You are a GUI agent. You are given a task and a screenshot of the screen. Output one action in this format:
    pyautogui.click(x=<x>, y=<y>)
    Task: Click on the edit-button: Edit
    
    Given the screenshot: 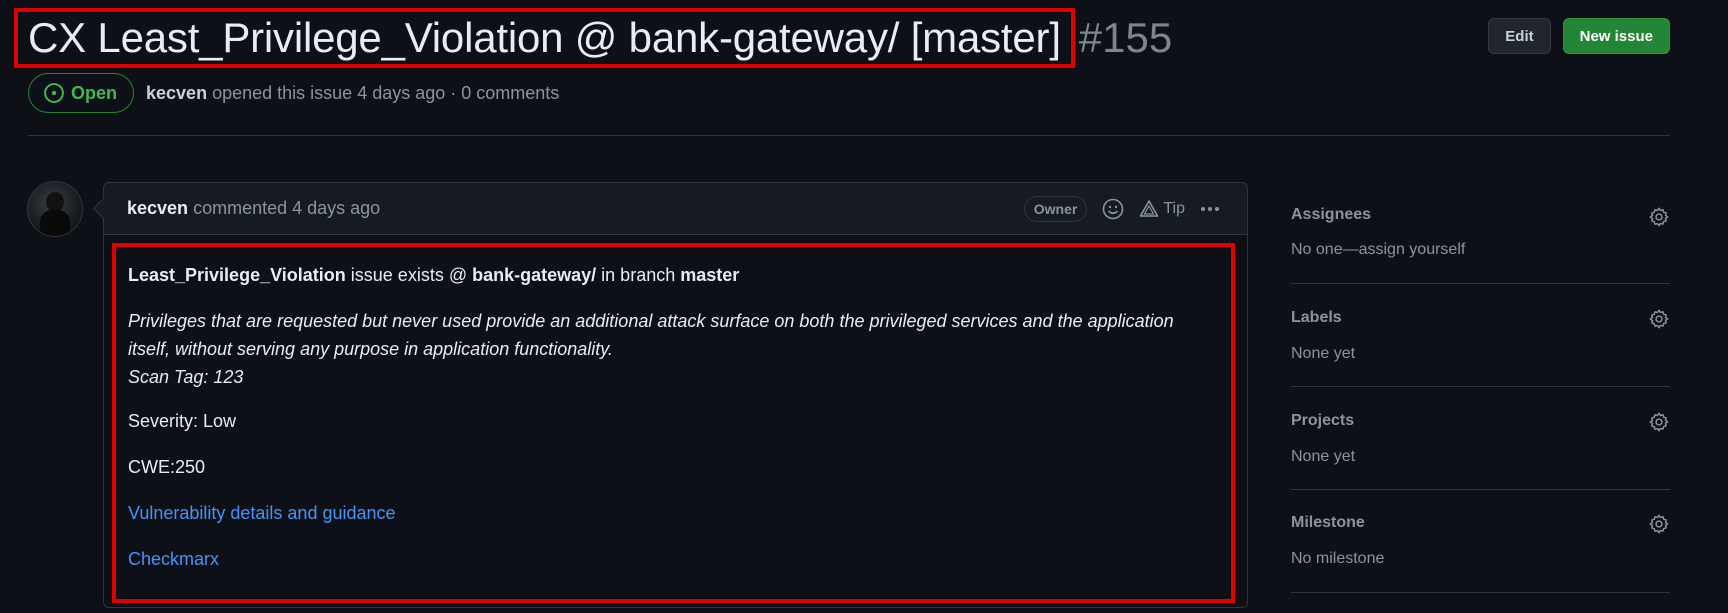 What is the action you would take?
    pyautogui.click(x=1519, y=36)
    